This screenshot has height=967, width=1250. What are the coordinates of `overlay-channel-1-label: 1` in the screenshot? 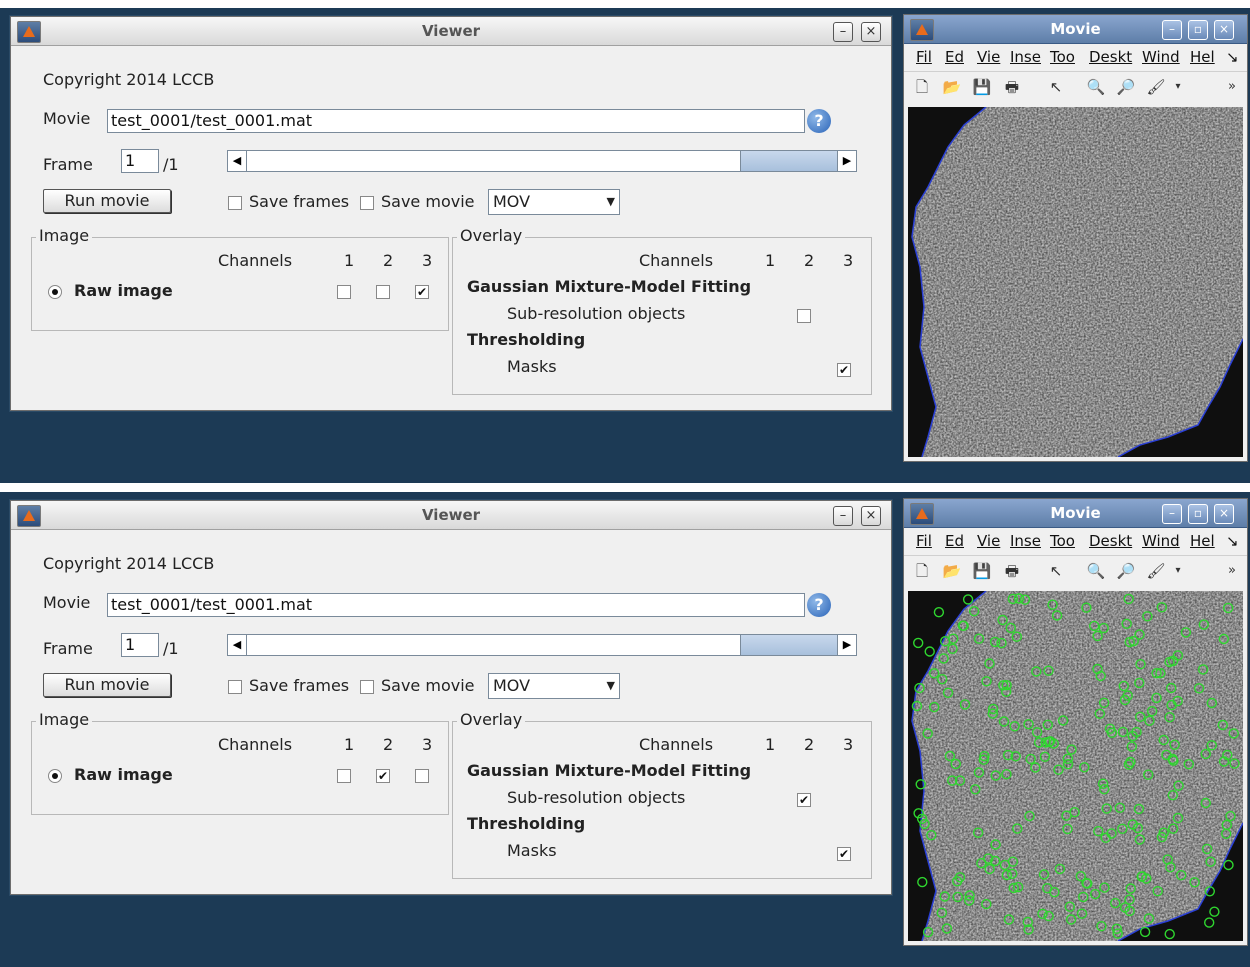 It's located at (770, 744).